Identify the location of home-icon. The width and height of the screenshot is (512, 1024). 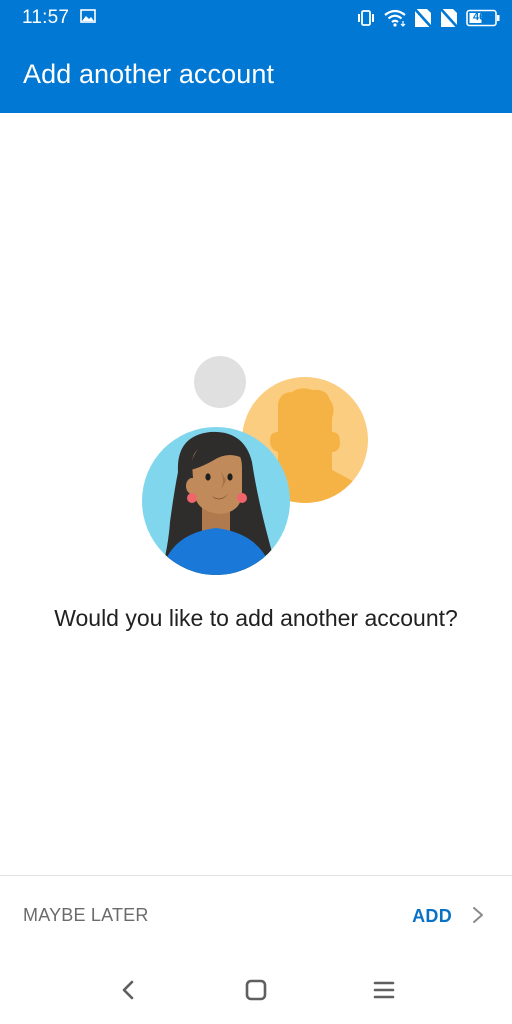
(256, 992).